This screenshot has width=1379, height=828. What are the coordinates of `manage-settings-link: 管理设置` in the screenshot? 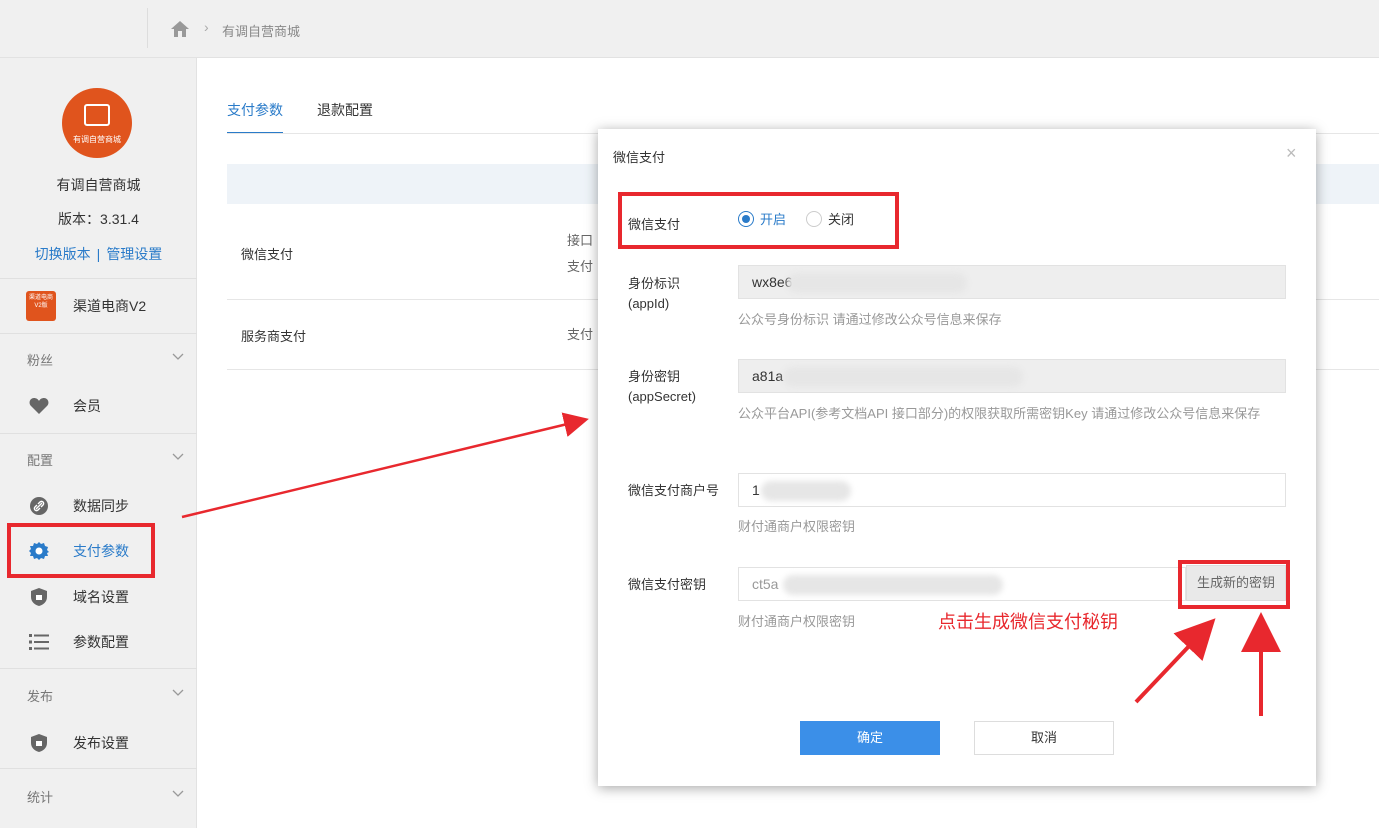 It's located at (134, 254).